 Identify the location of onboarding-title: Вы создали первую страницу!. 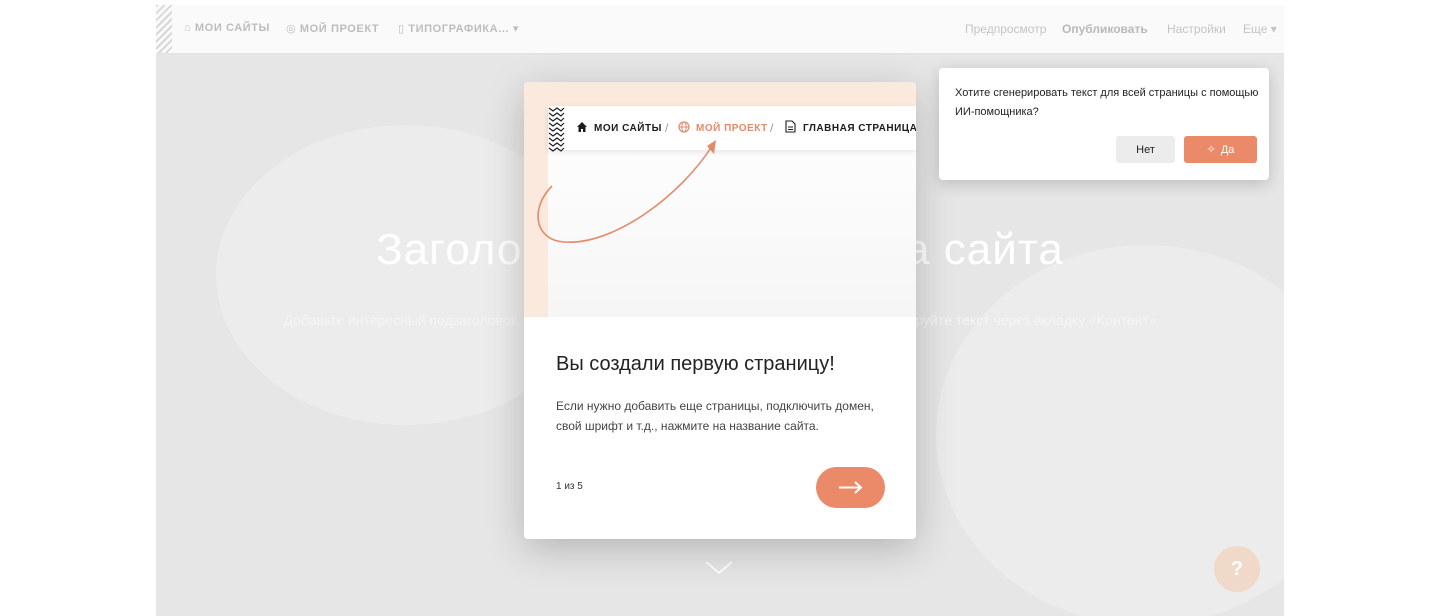
(695, 364).